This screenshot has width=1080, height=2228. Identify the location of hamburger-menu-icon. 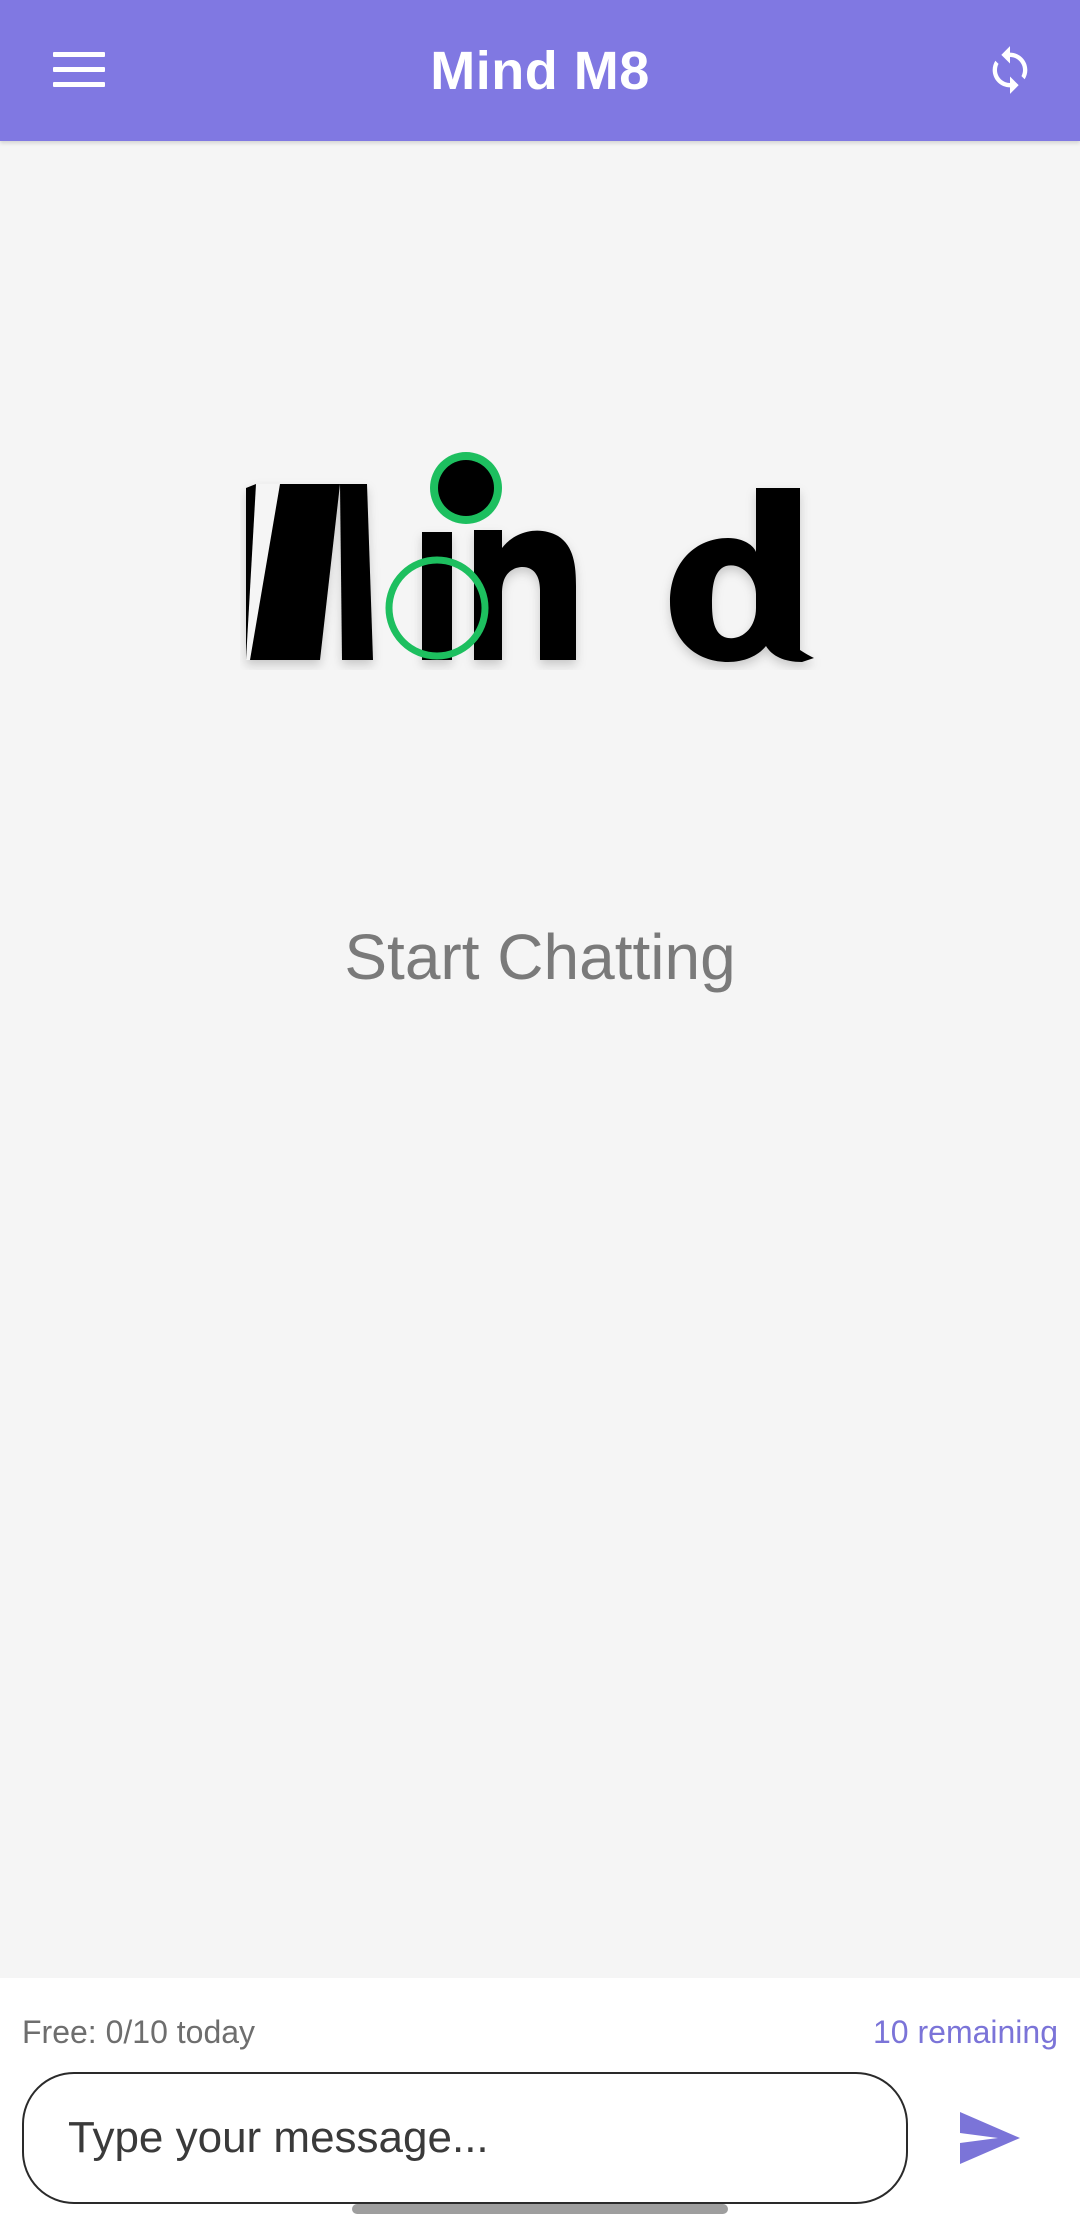
(79, 69).